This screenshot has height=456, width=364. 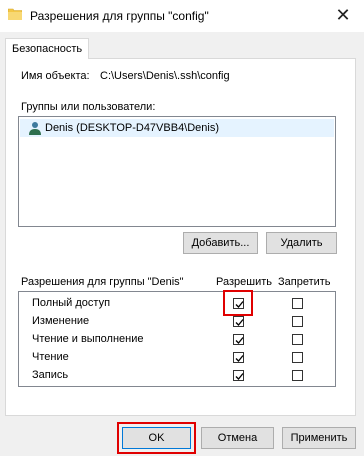 I want to click on permissions-label: Разрешения для группы "Denis", so click(x=102, y=282).